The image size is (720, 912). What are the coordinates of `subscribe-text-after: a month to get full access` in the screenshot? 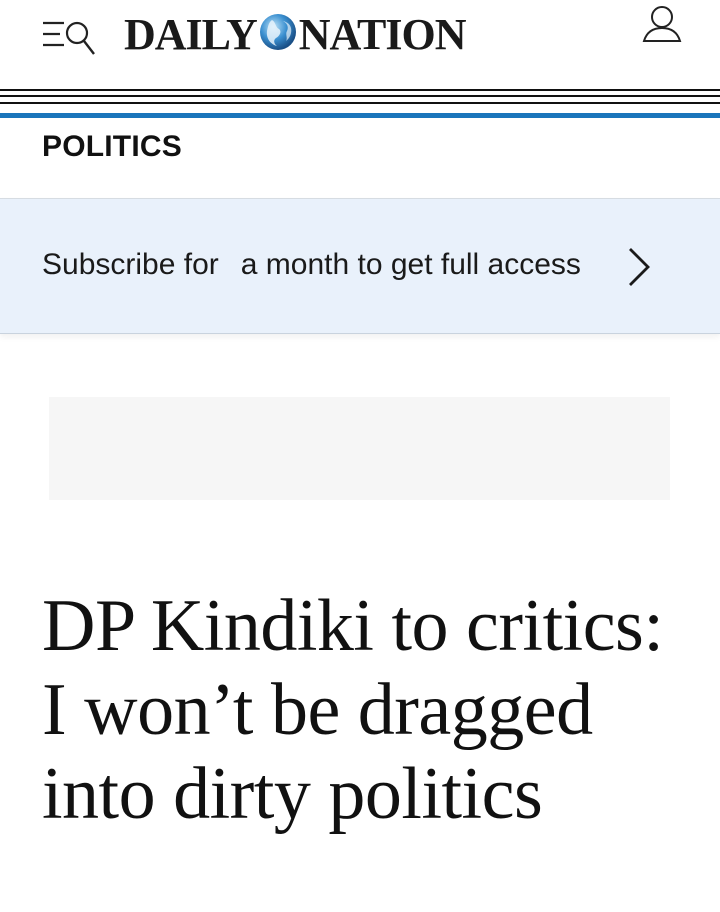 It's located at (410, 264).